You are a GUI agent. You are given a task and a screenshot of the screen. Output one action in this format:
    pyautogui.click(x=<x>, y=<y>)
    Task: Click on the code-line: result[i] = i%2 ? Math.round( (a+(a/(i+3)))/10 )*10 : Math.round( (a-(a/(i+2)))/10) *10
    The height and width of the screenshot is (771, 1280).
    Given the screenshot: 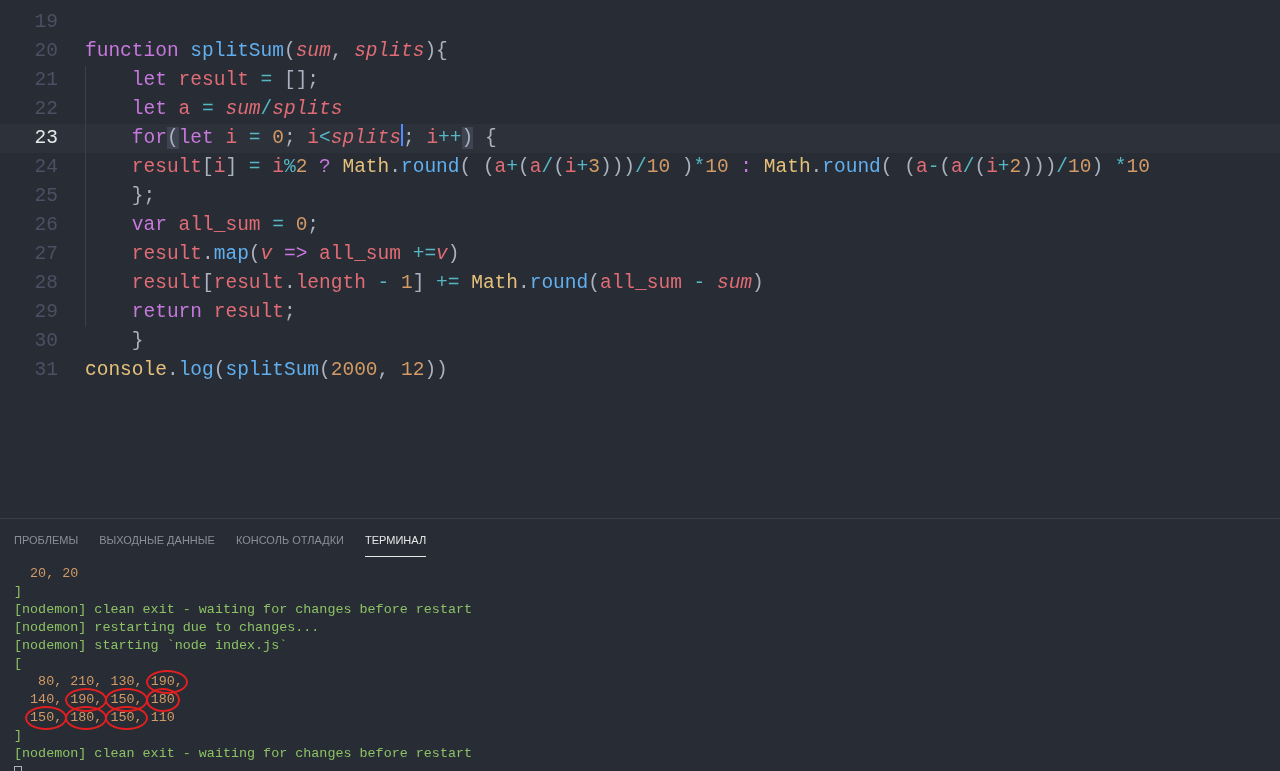 What is the action you would take?
    pyautogui.click(x=640, y=167)
    